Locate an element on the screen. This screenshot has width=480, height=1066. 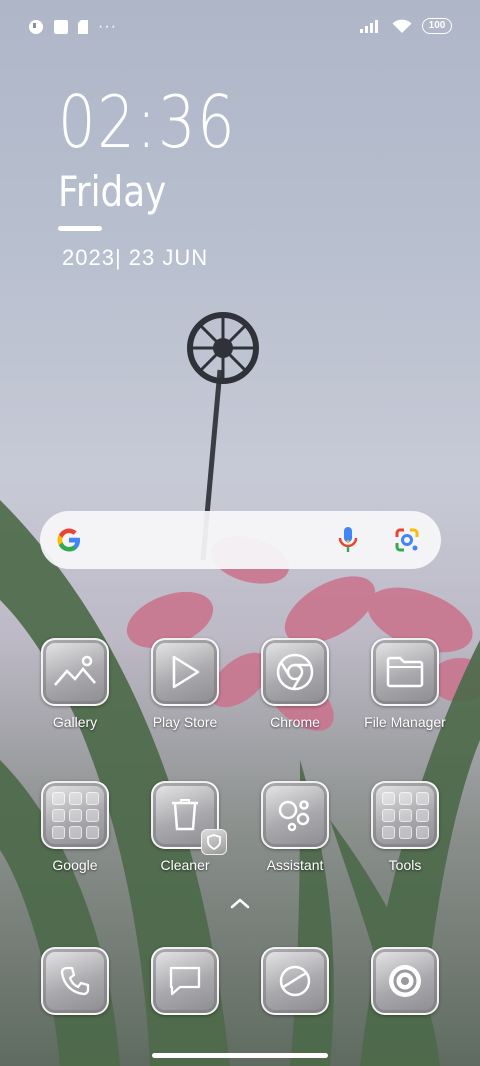
phone-icon is located at coordinates (75, 981).